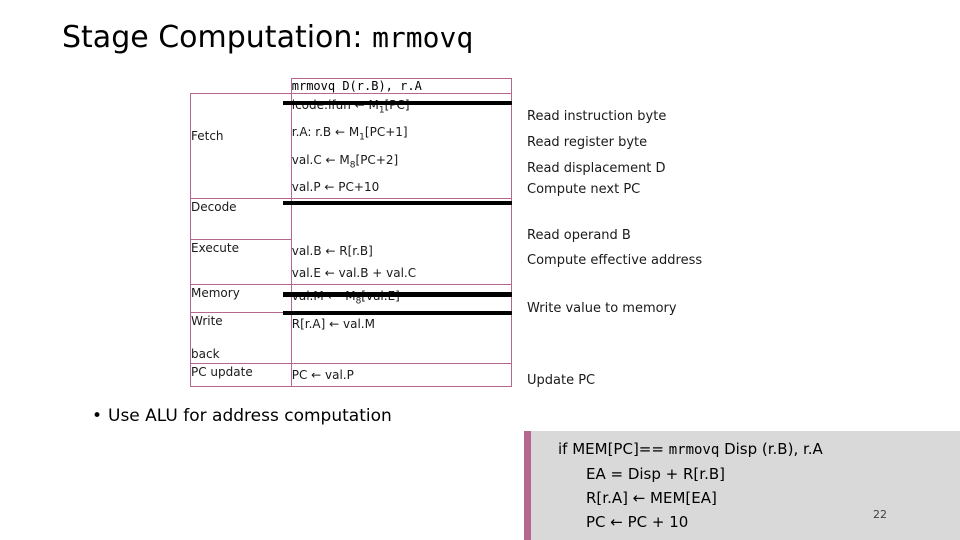  Describe the element at coordinates (205, 354) in the screenshot. I see `stage-name-cont: back` at that location.